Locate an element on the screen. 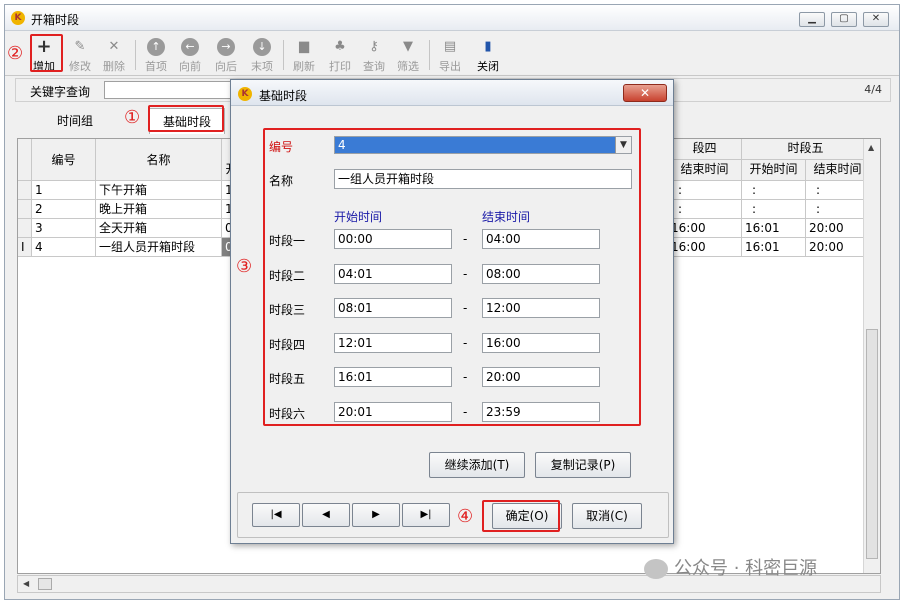  close-window-button: ✕ is located at coordinates (876, 19).